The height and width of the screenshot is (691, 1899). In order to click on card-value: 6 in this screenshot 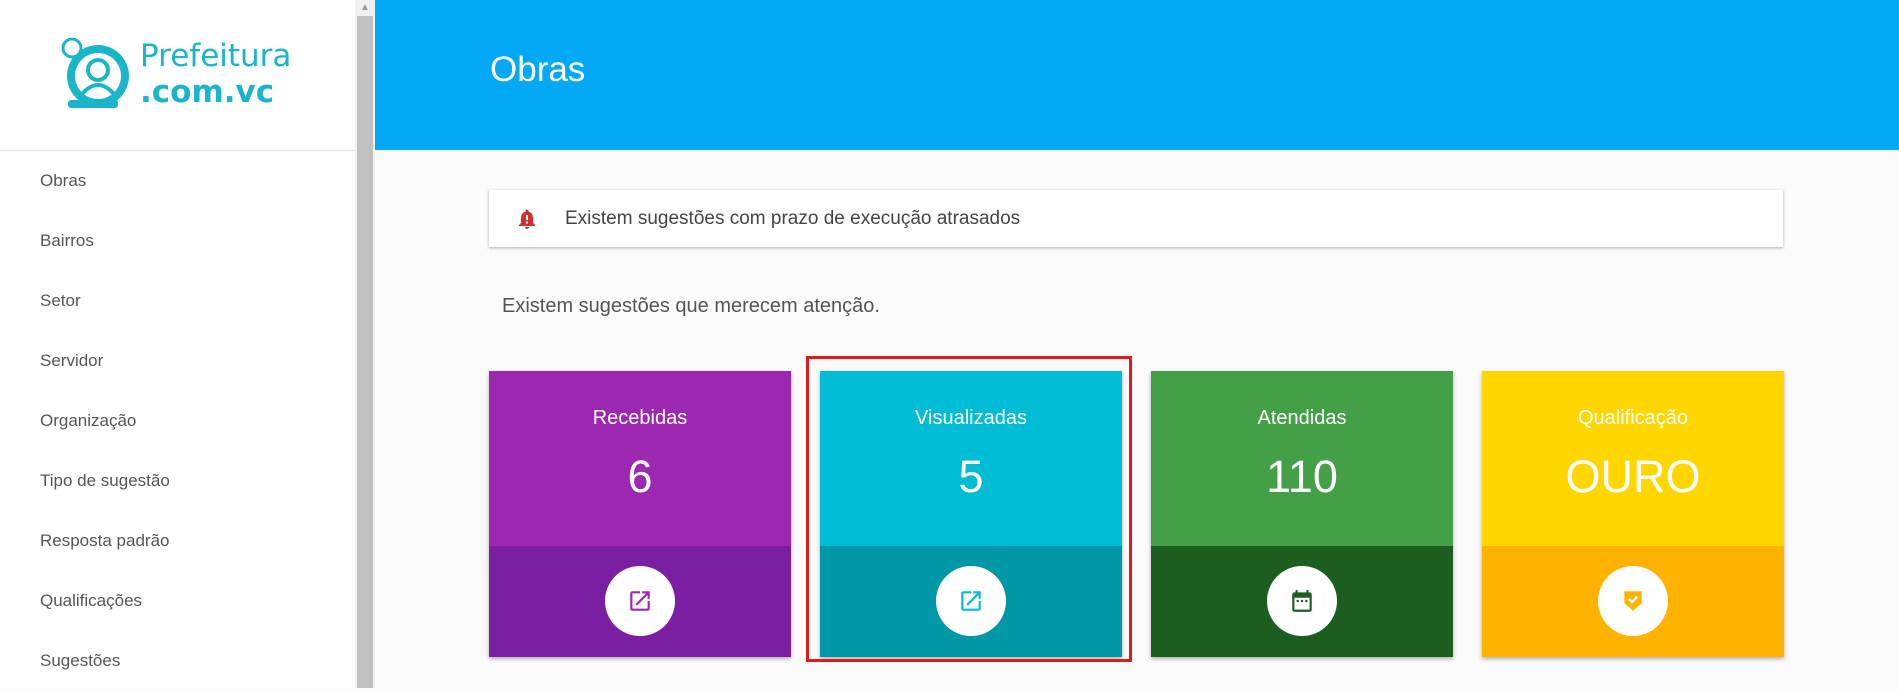, I will do `click(640, 476)`.